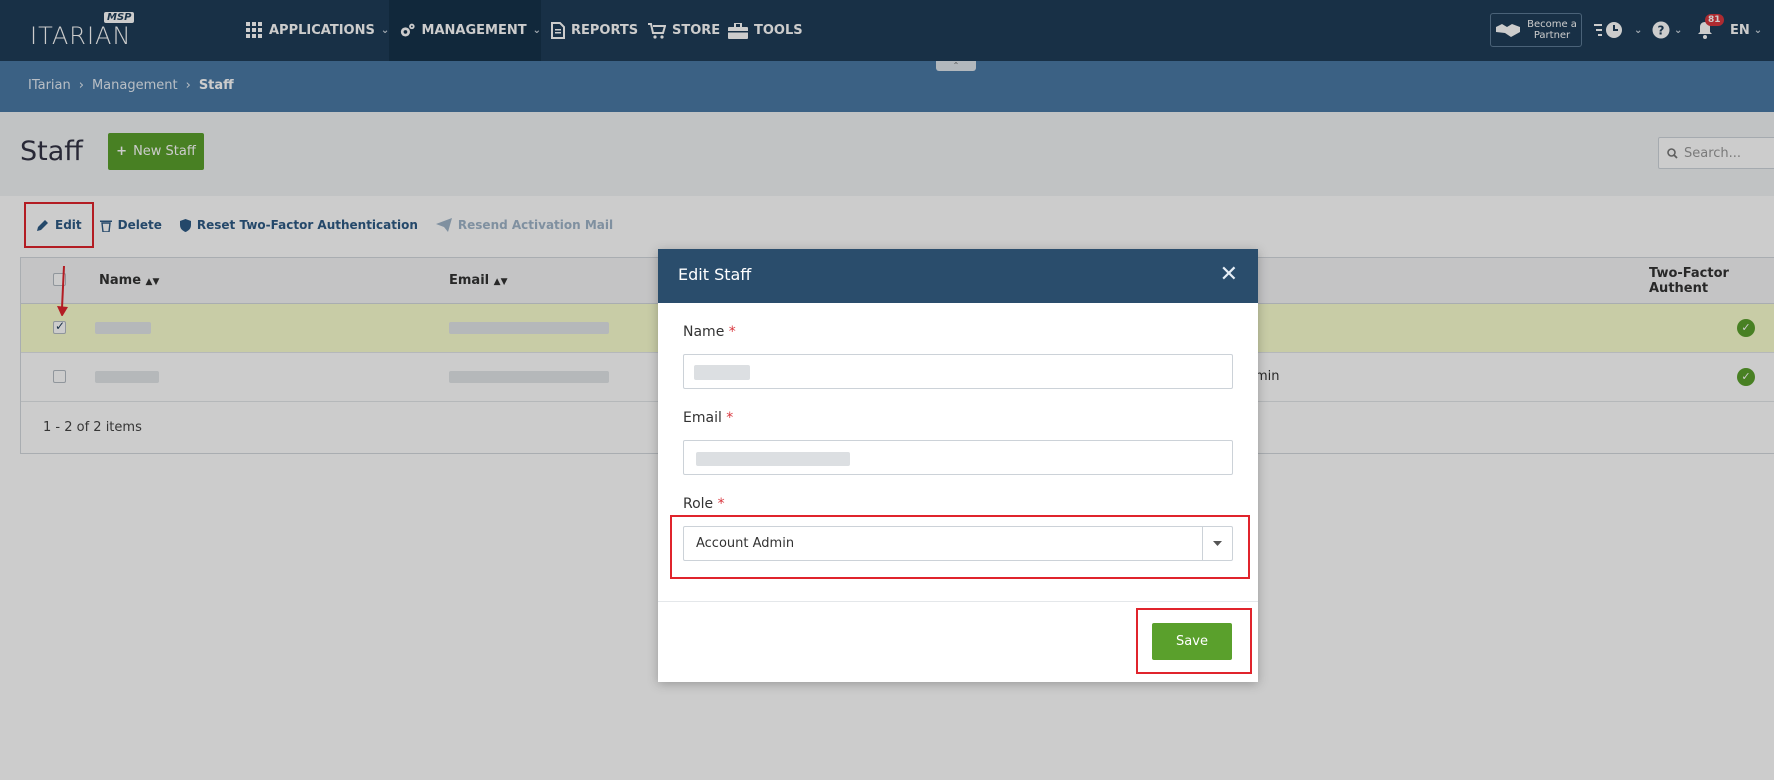 This screenshot has height=780, width=1774. Describe the element at coordinates (773, 459) in the screenshot. I see `redacted-email-value` at that location.